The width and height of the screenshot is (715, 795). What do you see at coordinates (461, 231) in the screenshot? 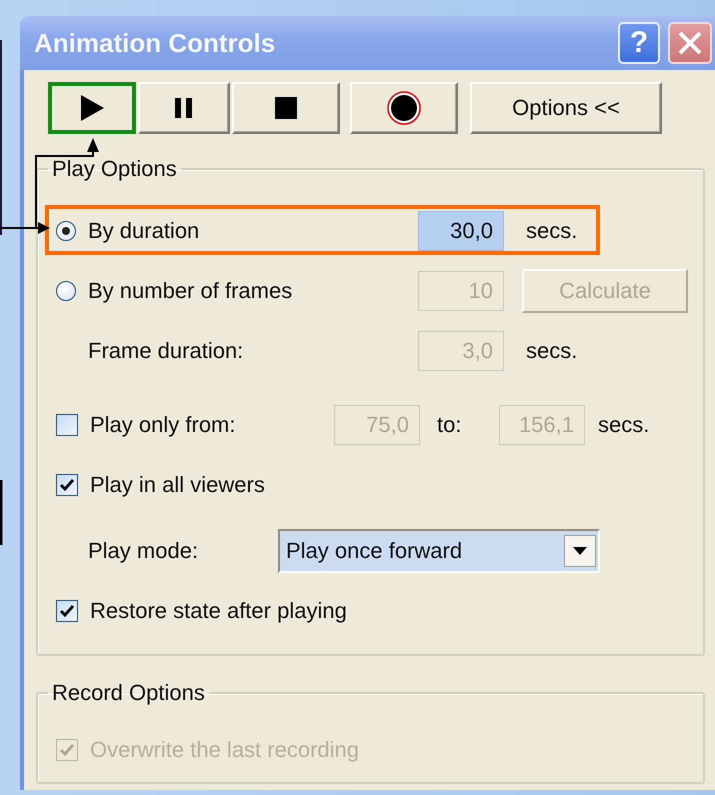
I see `input-field: 30,0` at bounding box center [461, 231].